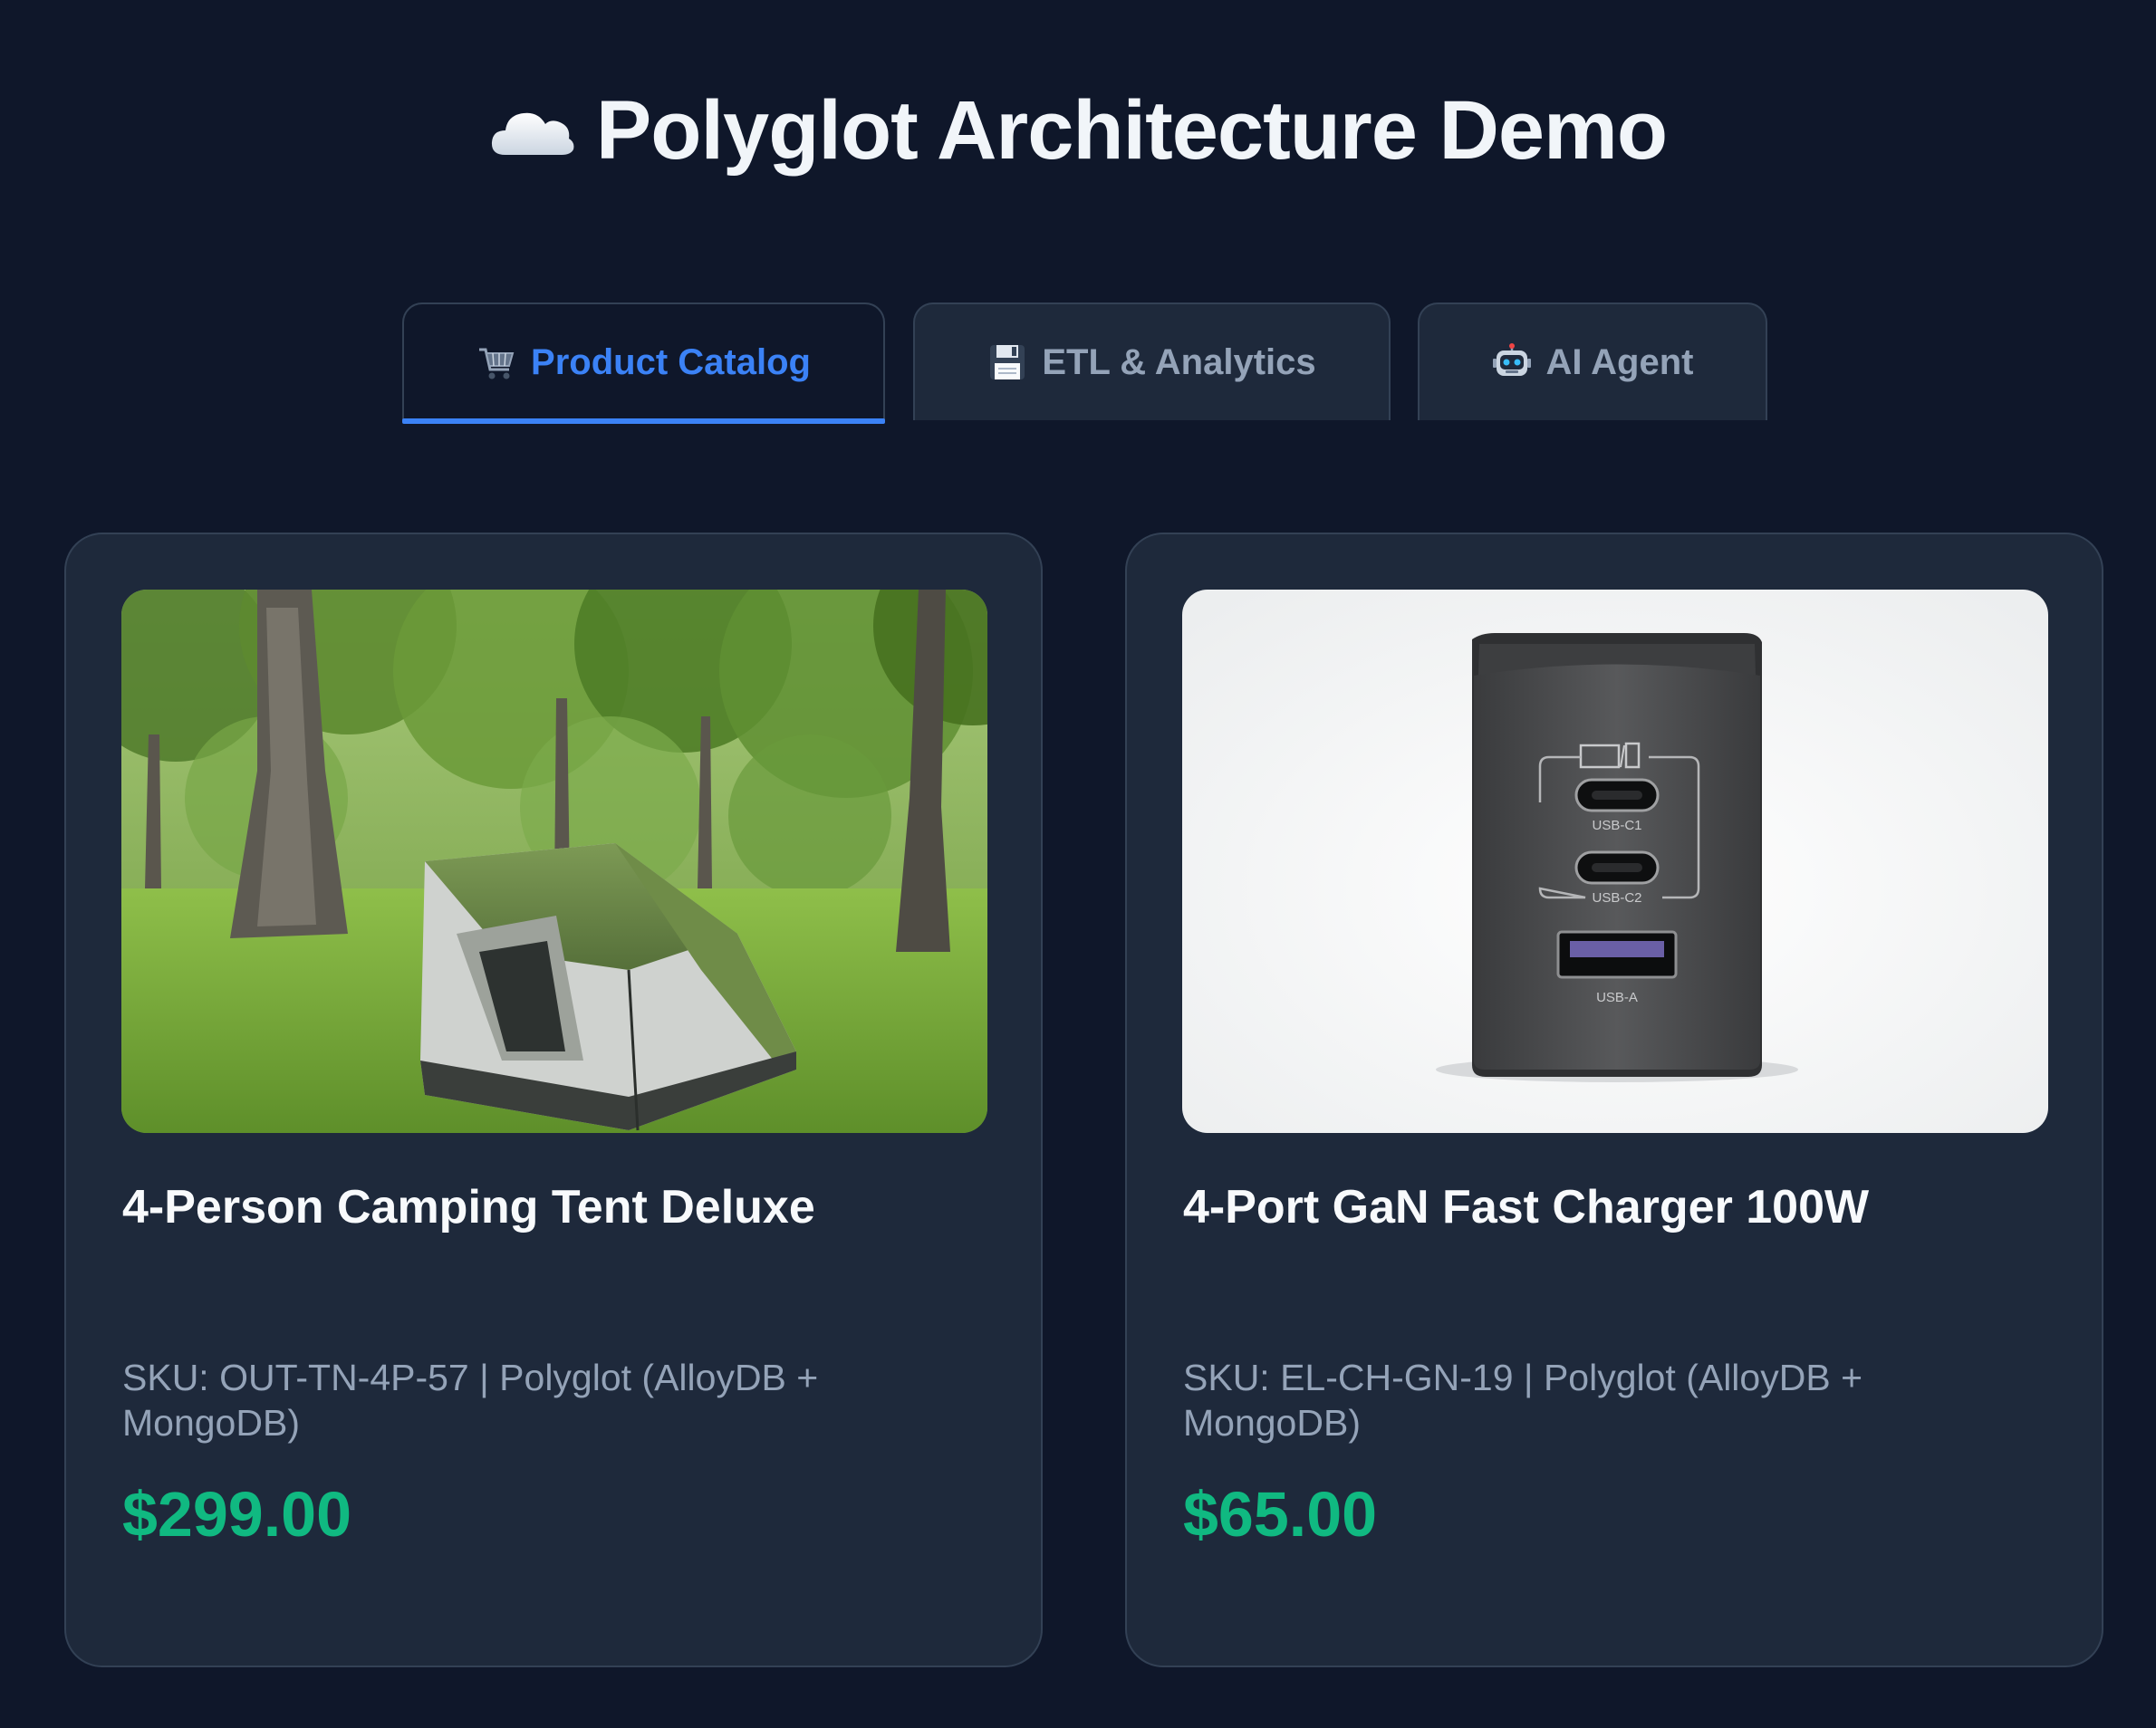 The height and width of the screenshot is (1728, 2156). I want to click on product-name: 4-Port GaN Fast Charger 100W, so click(1618, 1207).